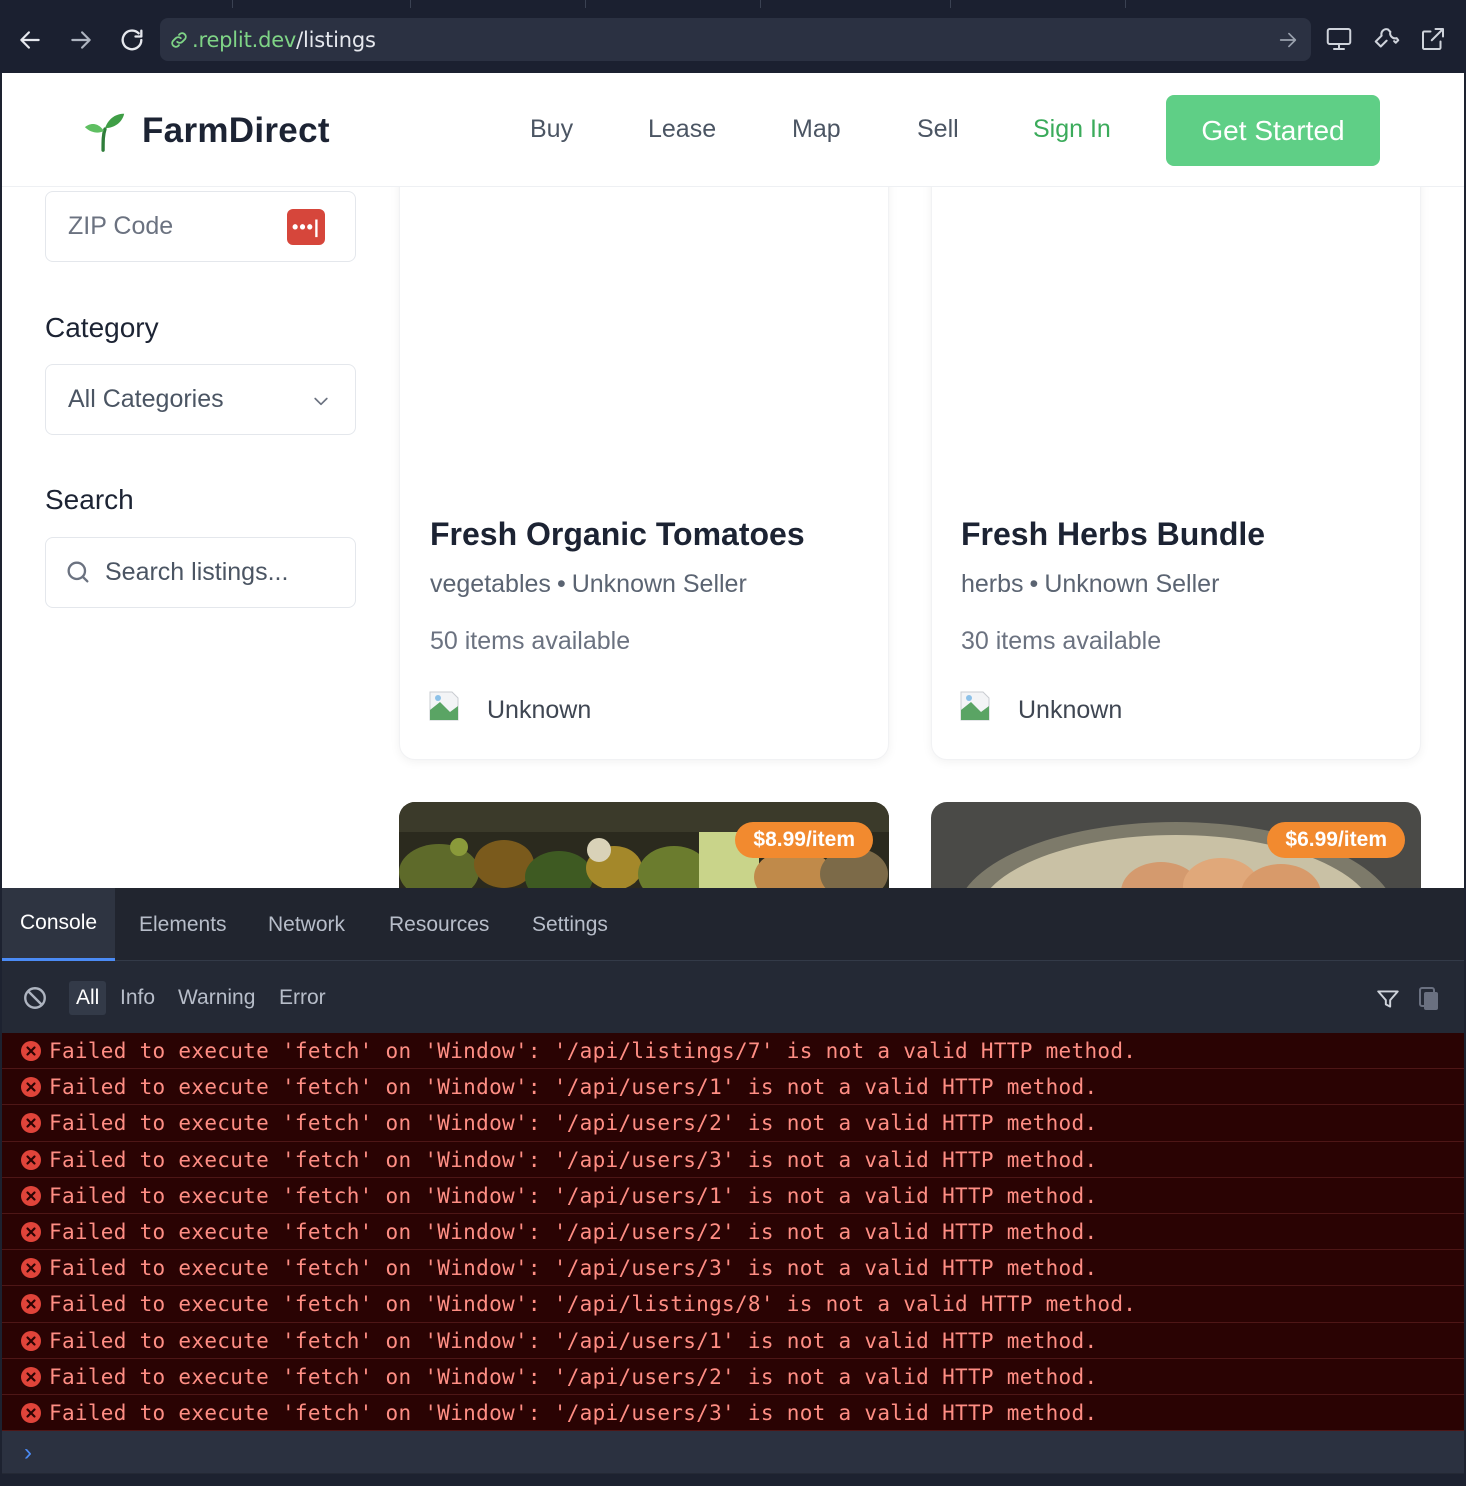 The width and height of the screenshot is (1466, 1486). What do you see at coordinates (570, 924) in the screenshot?
I see `tab-settings: Settings` at bounding box center [570, 924].